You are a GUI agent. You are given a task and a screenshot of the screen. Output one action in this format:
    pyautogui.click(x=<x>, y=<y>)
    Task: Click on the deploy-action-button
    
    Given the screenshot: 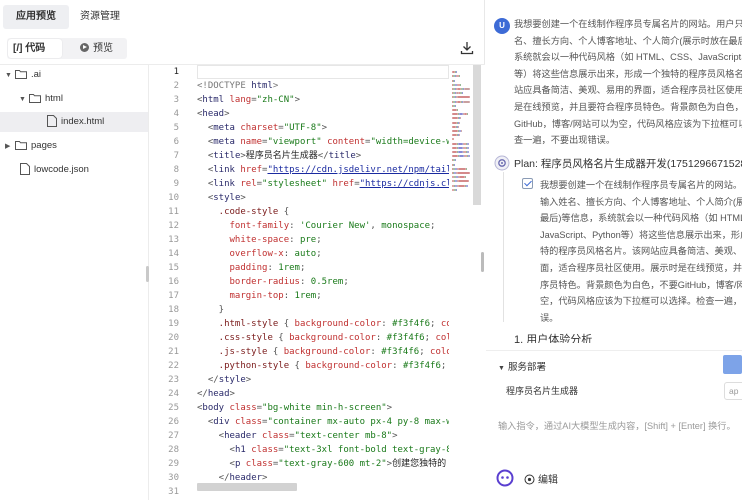 What is the action you would take?
    pyautogui.click(x=732, y=364)
    